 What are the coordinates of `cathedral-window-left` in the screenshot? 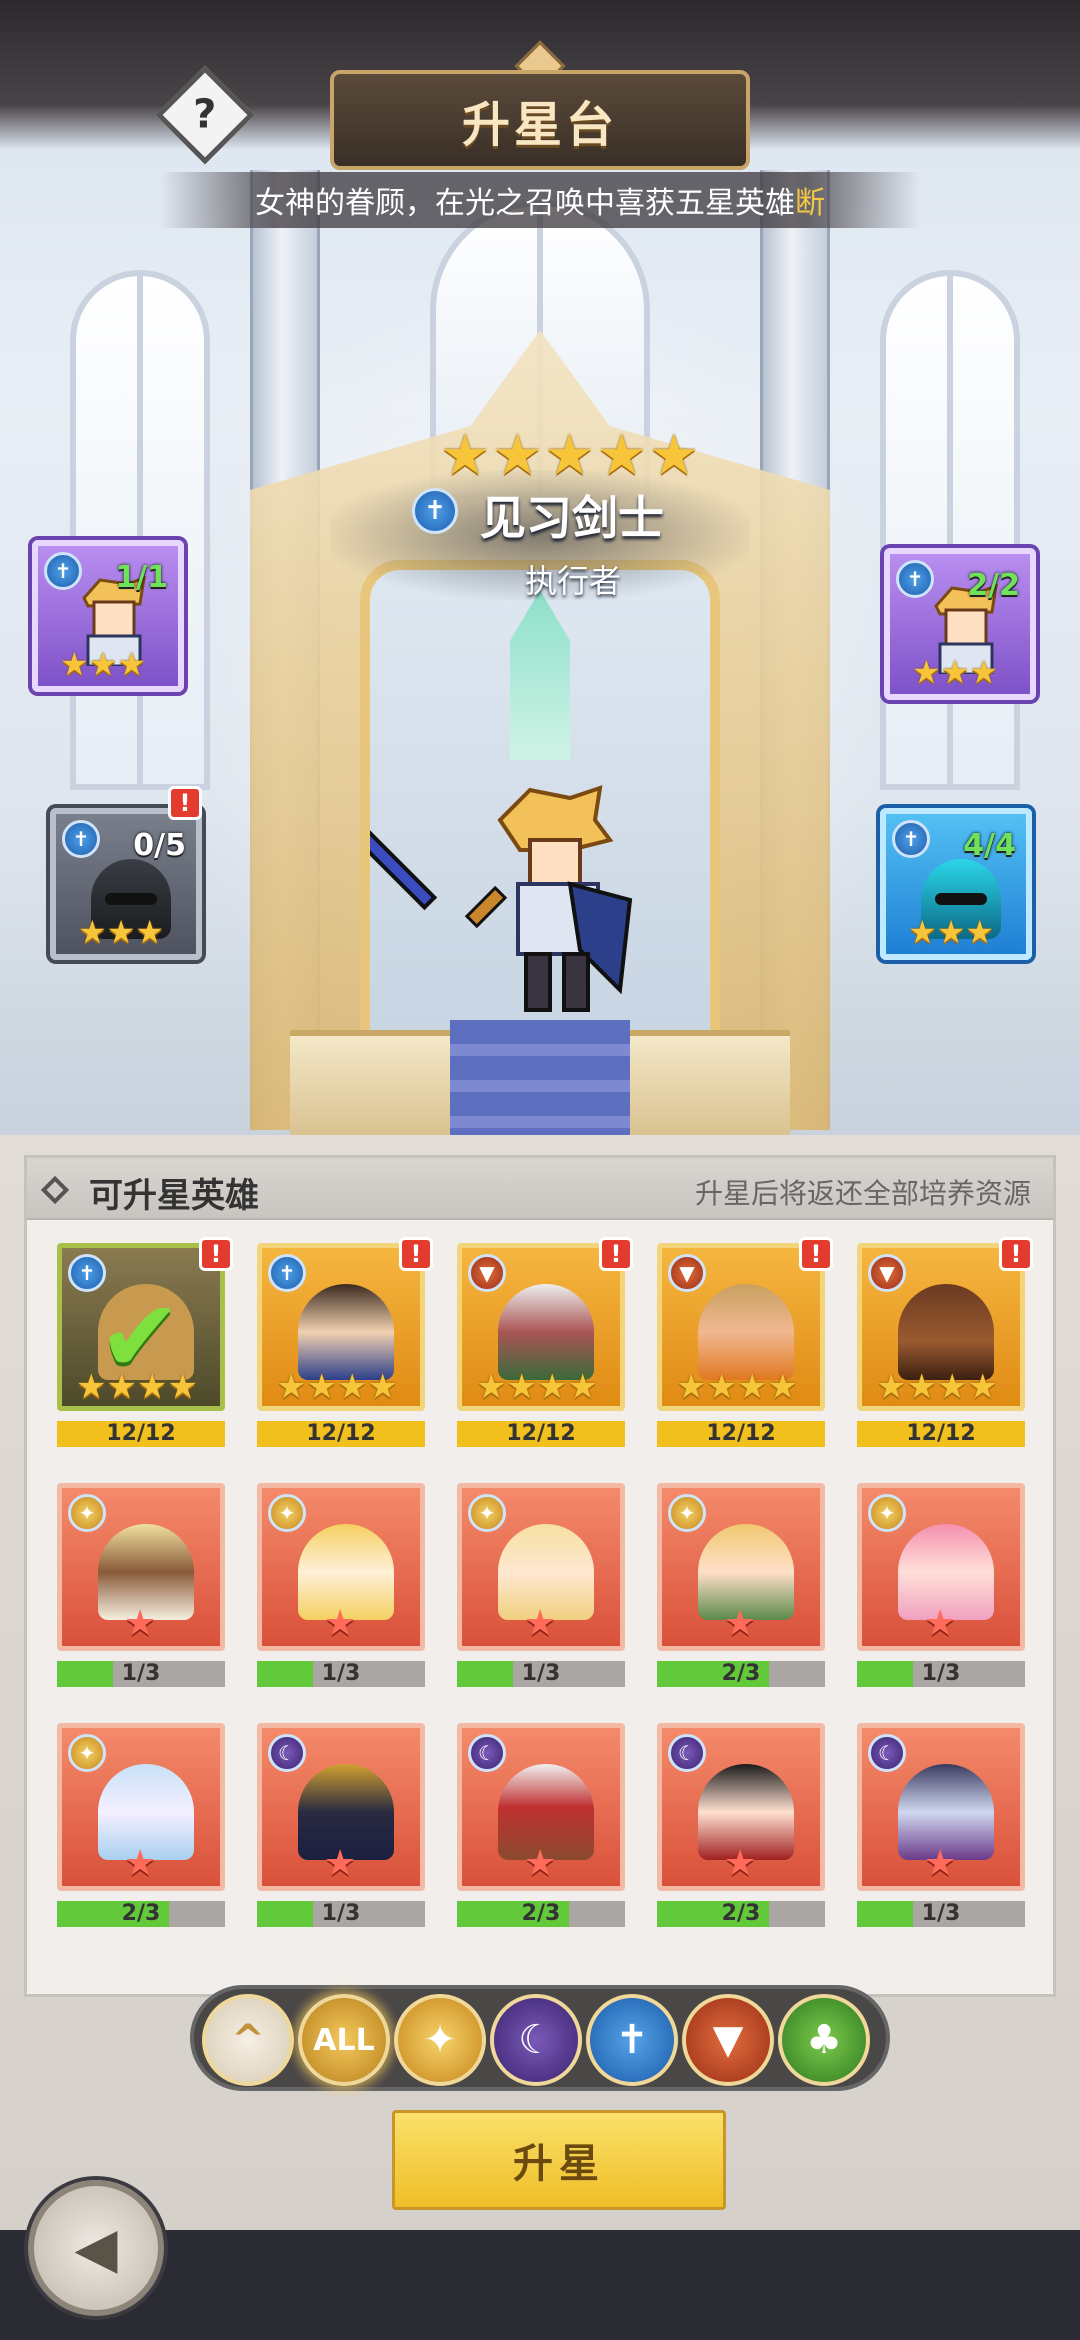 It's located at (140, 530).